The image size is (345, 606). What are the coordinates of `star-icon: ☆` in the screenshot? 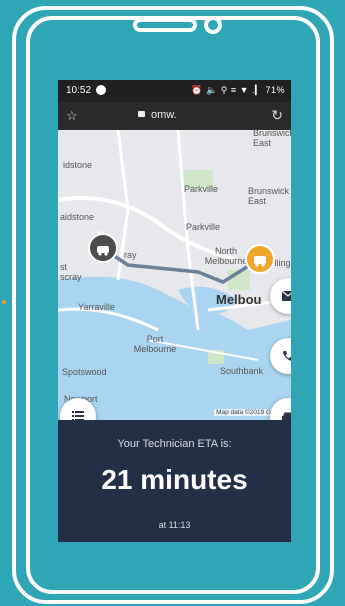 It's located at (72, 116).